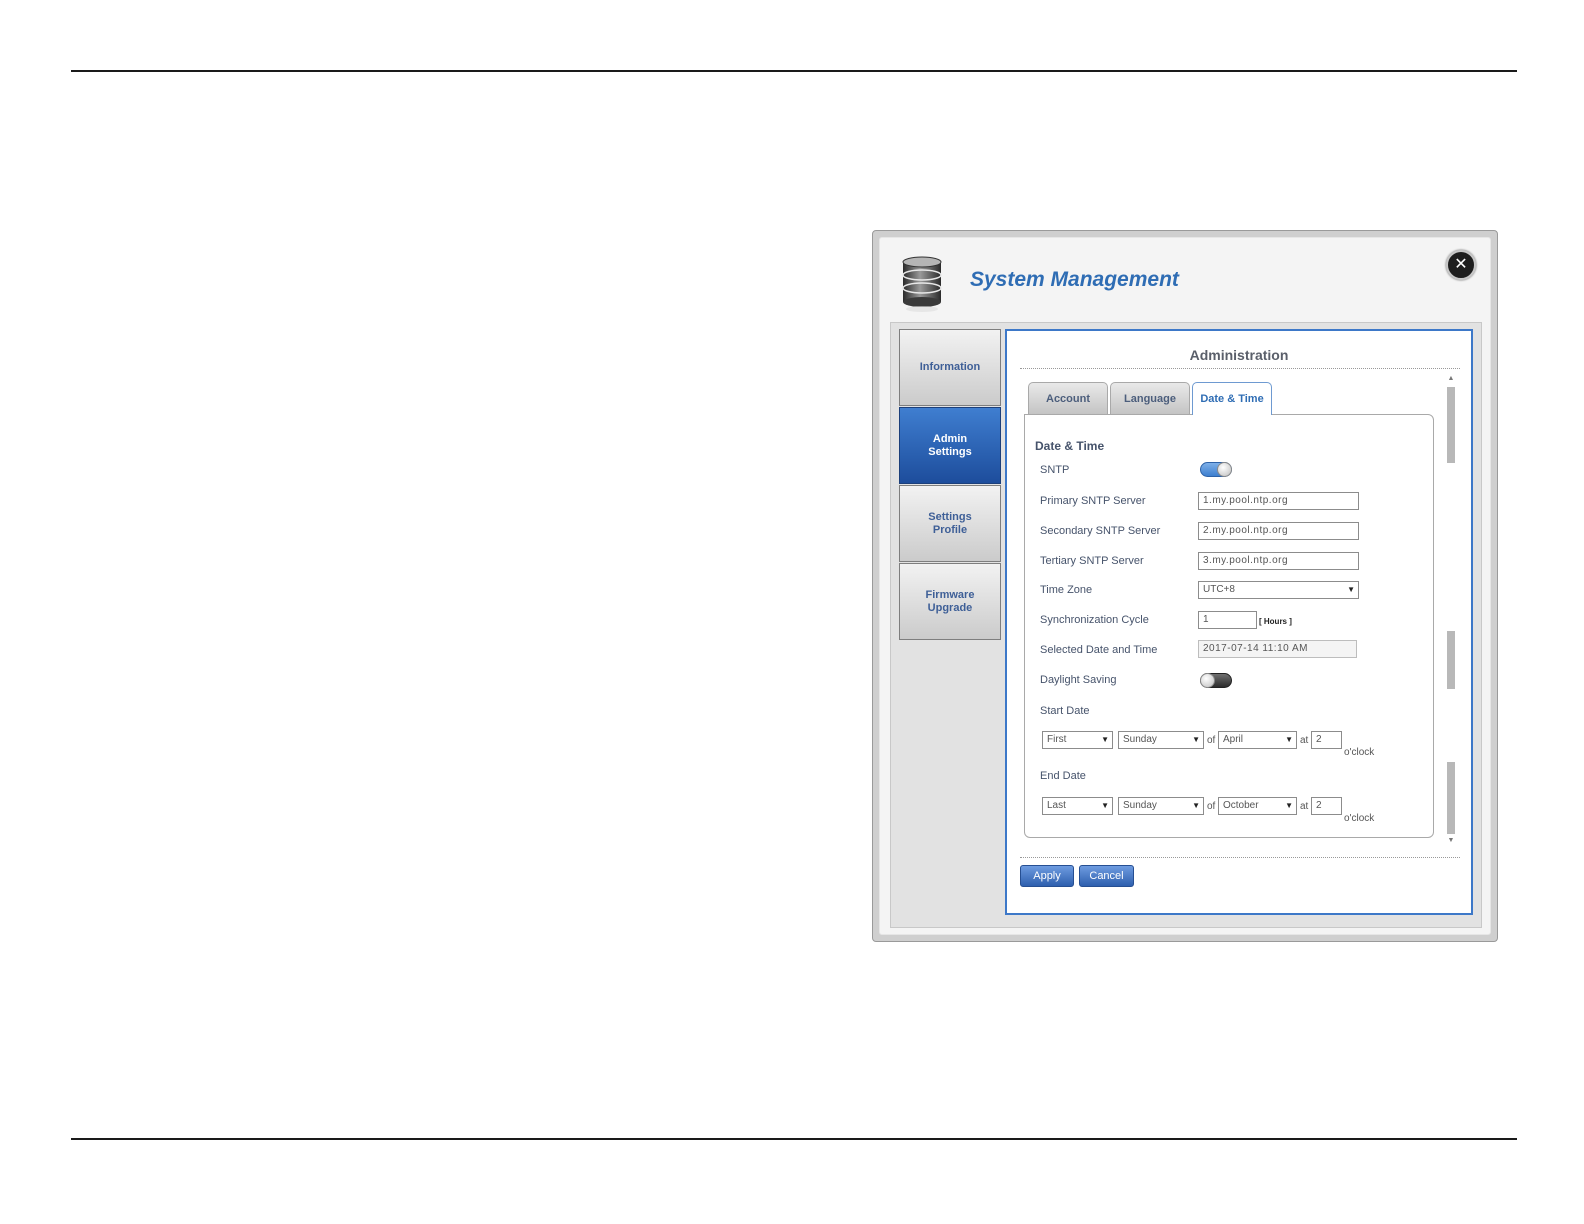  What do you see at coordinates (922, 284) in the screenshot?
I see `database-icon` at bounding box center [922, 284].